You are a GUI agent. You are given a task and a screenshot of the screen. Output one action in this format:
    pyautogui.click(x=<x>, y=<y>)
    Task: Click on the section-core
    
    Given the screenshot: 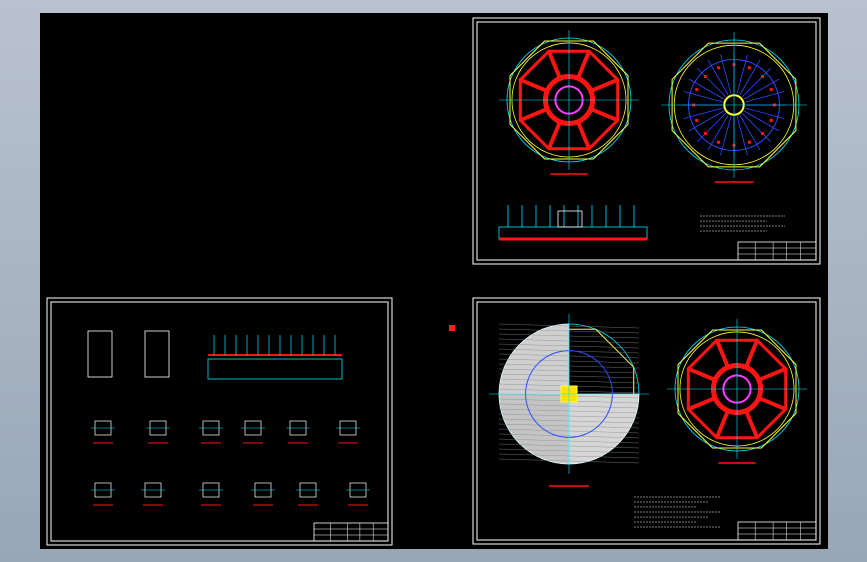 What is the action you would take?
    pyautogui.click(x=570, y=219)
    